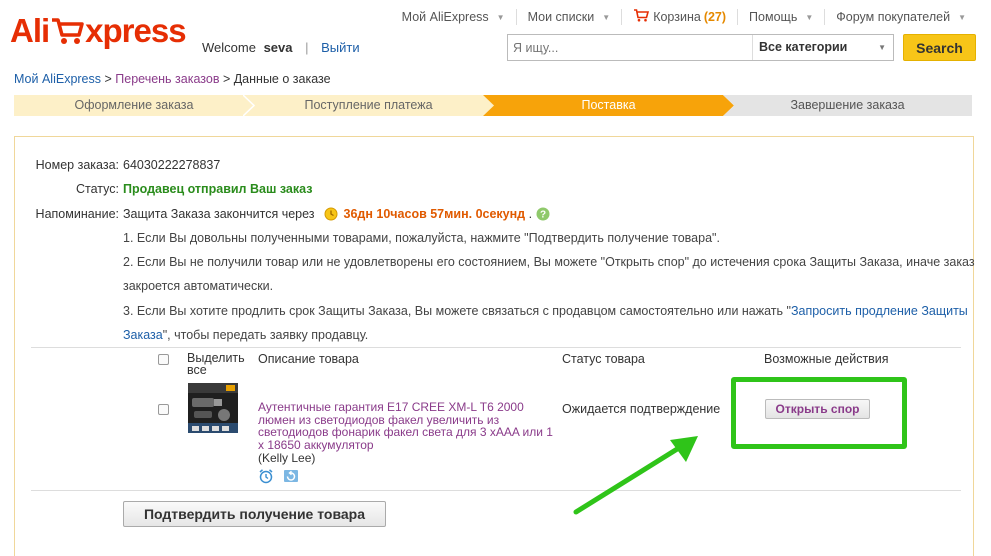 This screenshot has width=991, height=556. I want to click on welcome-bar: Welcome seva | Выйти, so click(281, 47).